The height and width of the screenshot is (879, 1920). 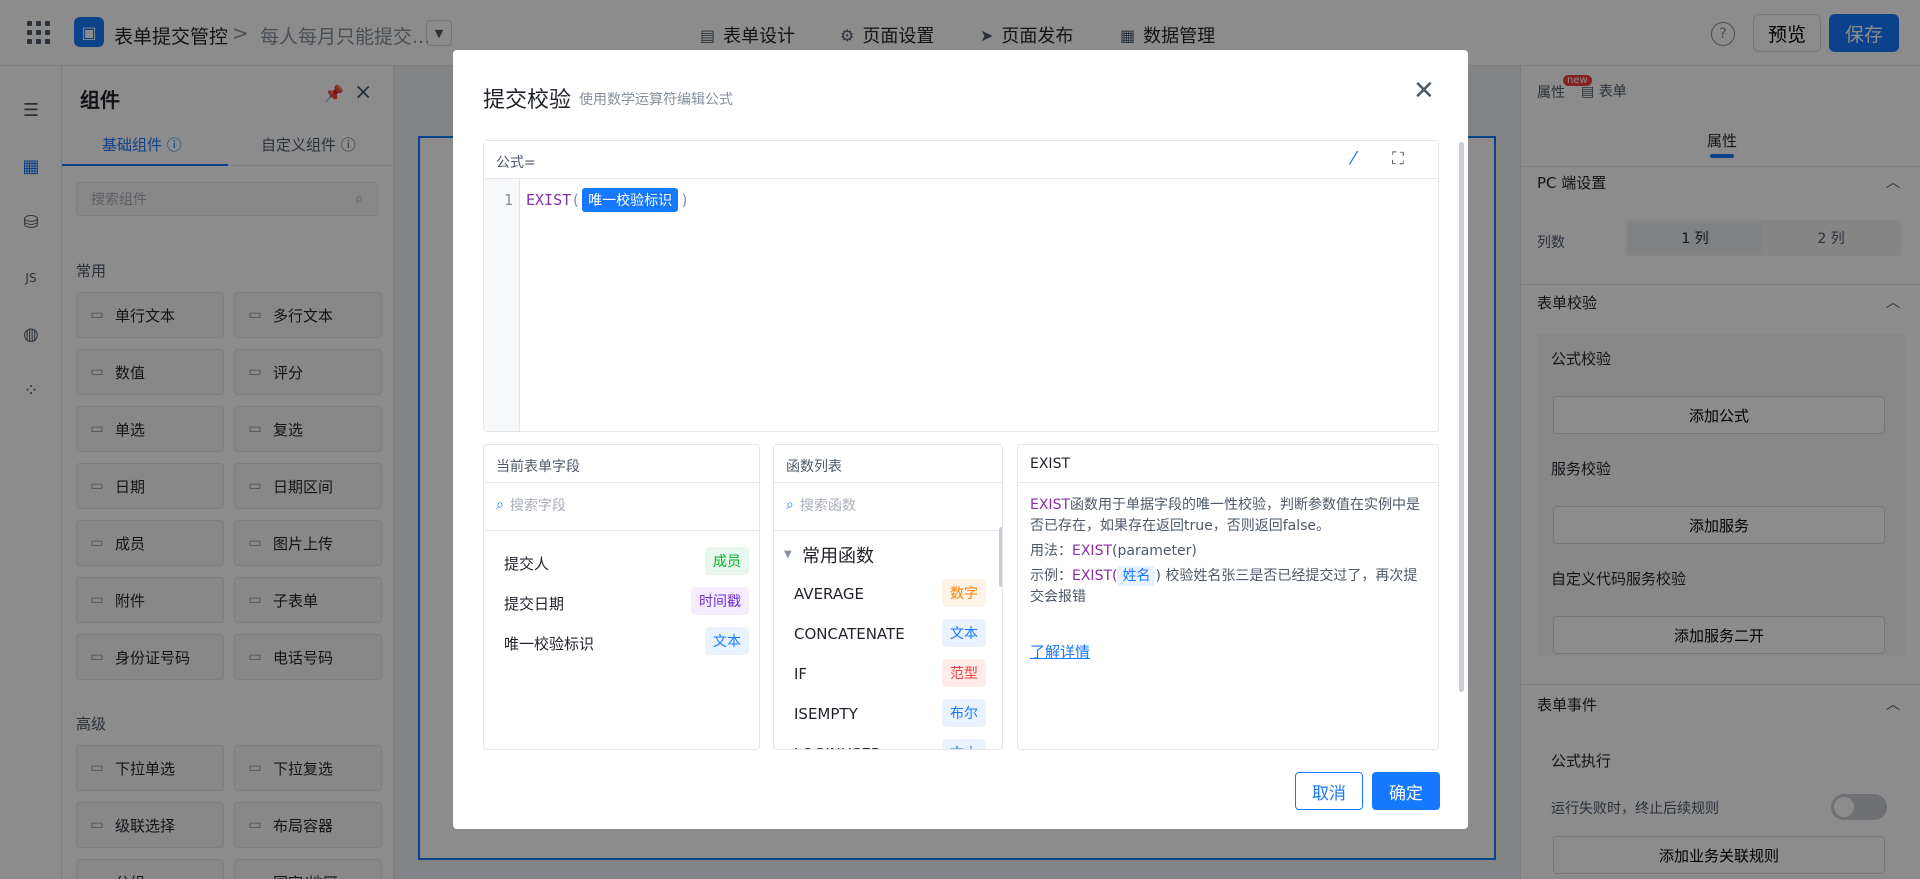 I want to click on magic-wand-icon: ⁄, so click(x=1353, y=158).